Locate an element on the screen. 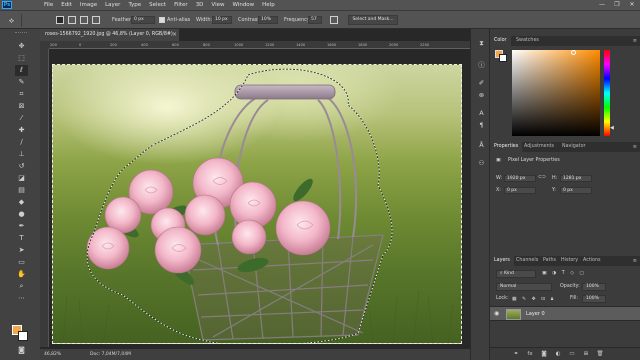  width-input: 10 px is located at coordinates (222, 20).